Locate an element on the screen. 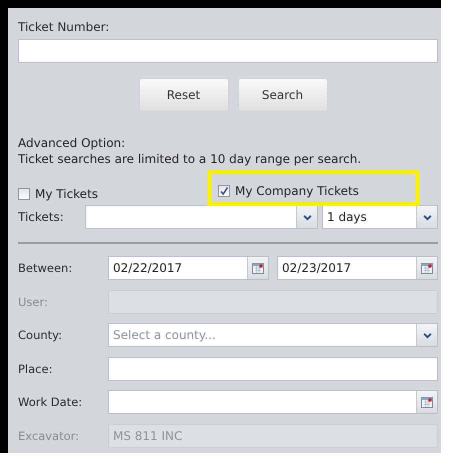 The width and height of the screenshot is (449, 457). search-button: Search is located at coordinates (283, 95).